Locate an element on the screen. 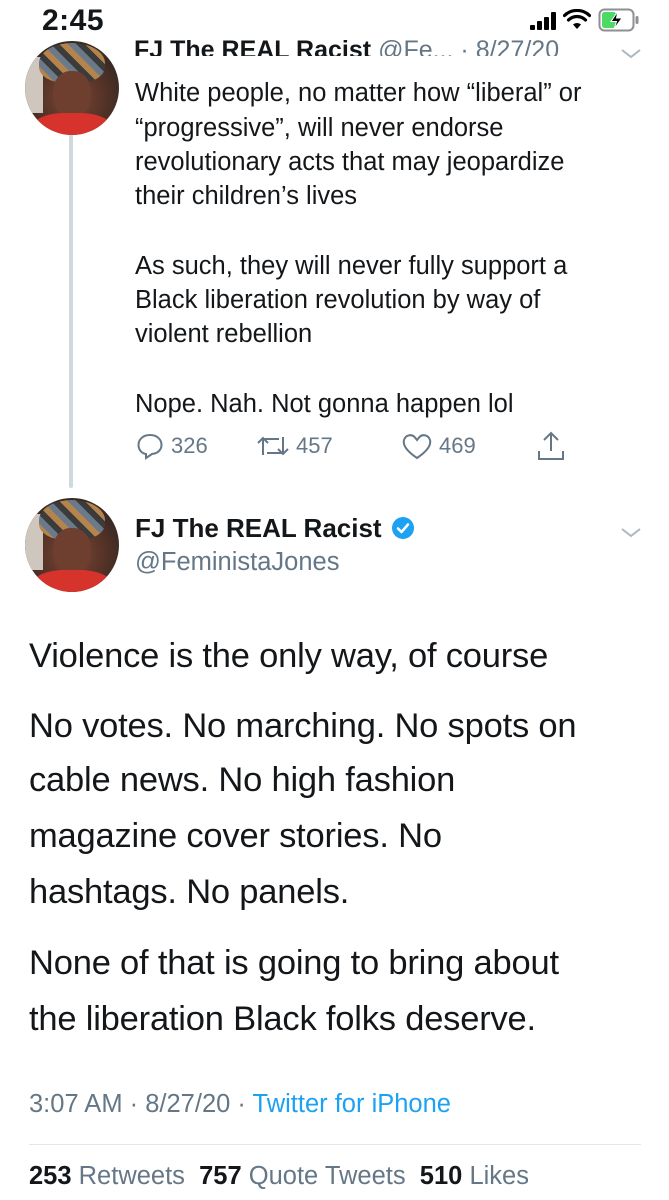 The width and height of the screenshot is (669, 1200). previous-tweet-line: White people, no matter how “liberal” or is located at coordinates (358, 93).